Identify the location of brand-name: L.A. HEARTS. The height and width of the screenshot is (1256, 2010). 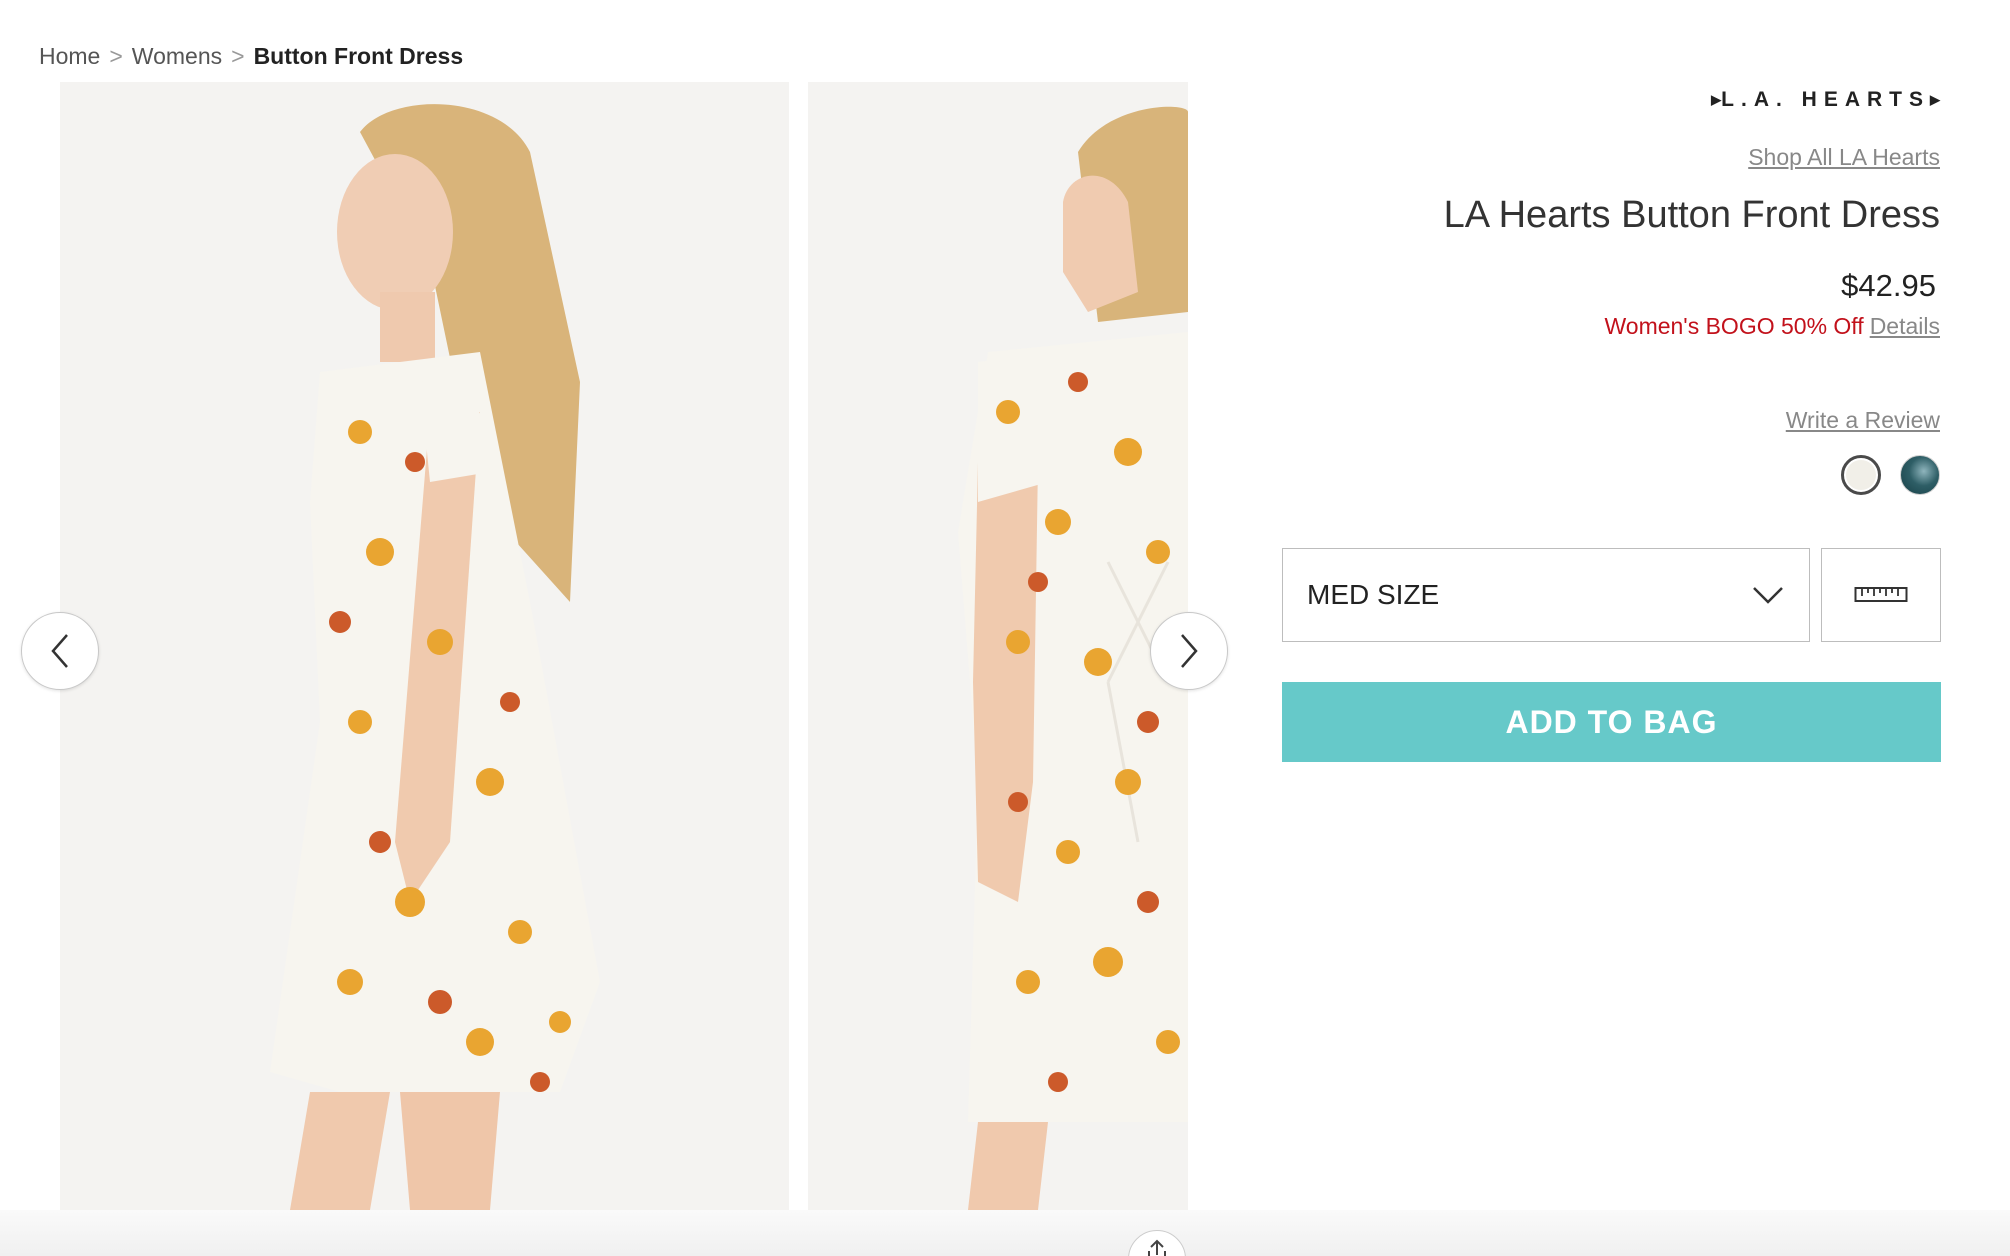
(1825, 99).